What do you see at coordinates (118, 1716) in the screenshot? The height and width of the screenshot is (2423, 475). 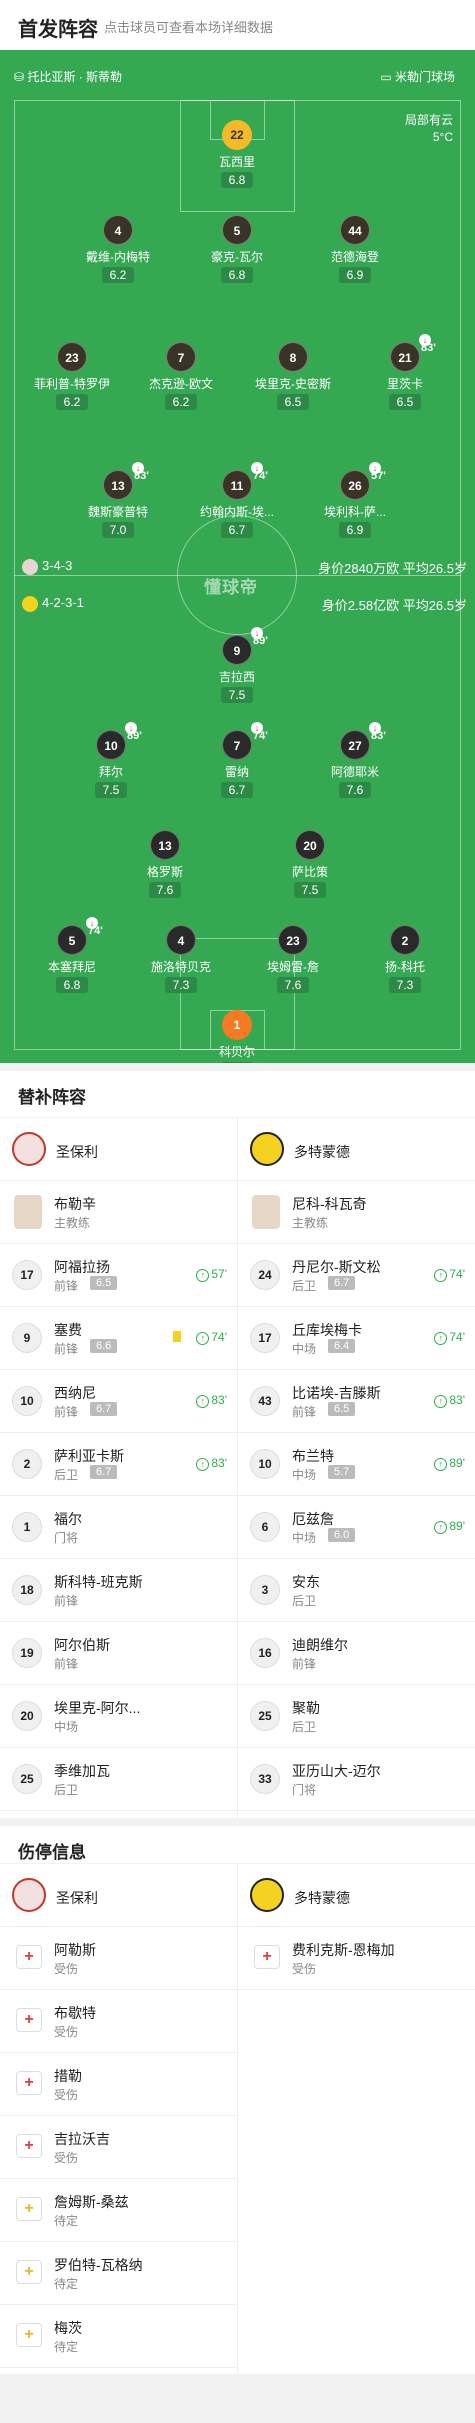 I see `sub-player-row: 20 埃里克-阿尔... 中场` at bounding box center [118, 1716].